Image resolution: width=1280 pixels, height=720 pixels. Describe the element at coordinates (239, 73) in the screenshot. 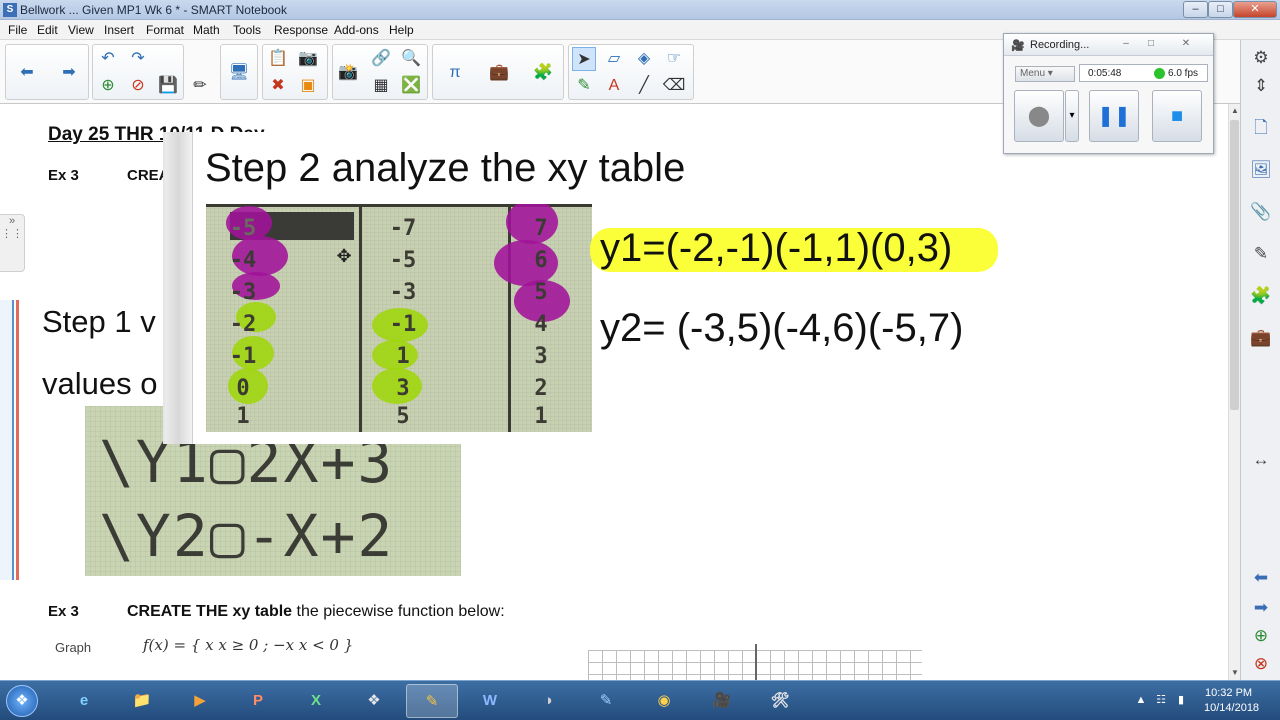

I see `screen-shade-icon: 🖥` at that location.